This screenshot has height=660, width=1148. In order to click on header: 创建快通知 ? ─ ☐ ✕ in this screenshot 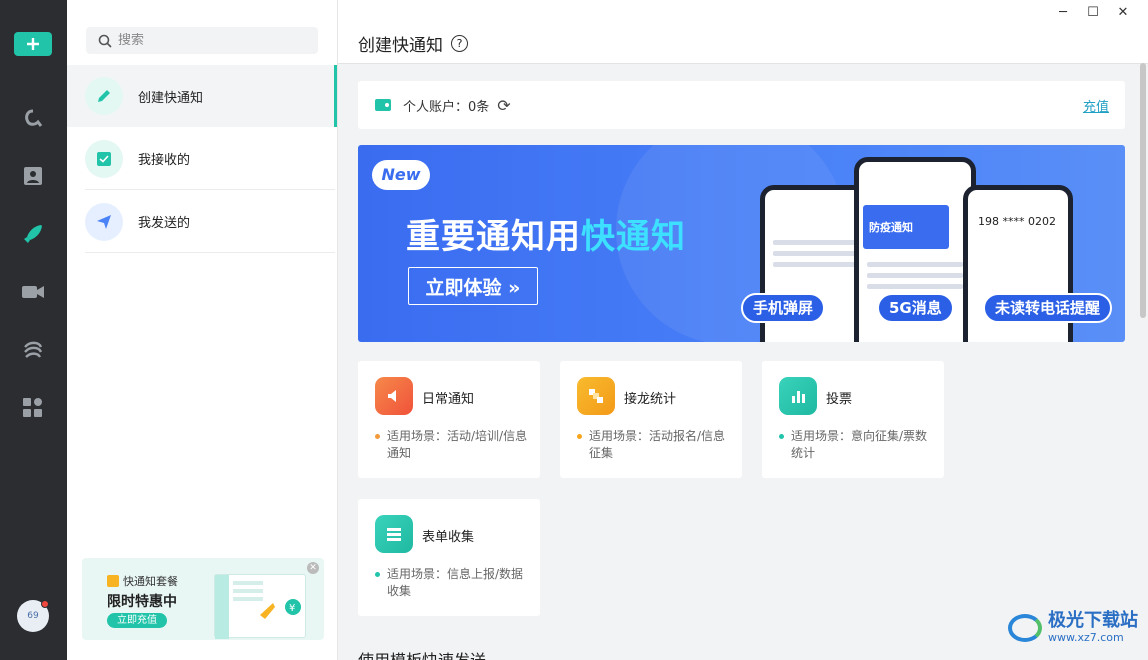, I will do `click(743, 32)`.